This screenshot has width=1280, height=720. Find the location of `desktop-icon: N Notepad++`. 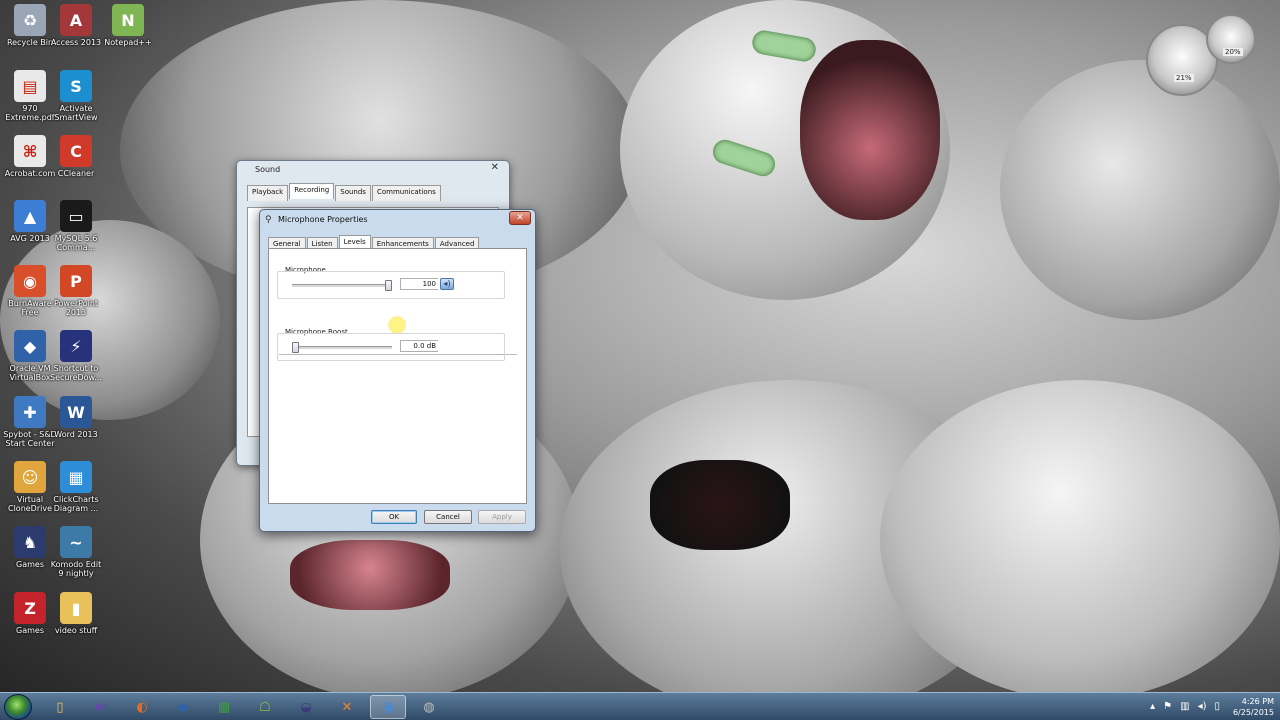

desktop-icon: N Notepad++ is located at coordinates (128, 25).